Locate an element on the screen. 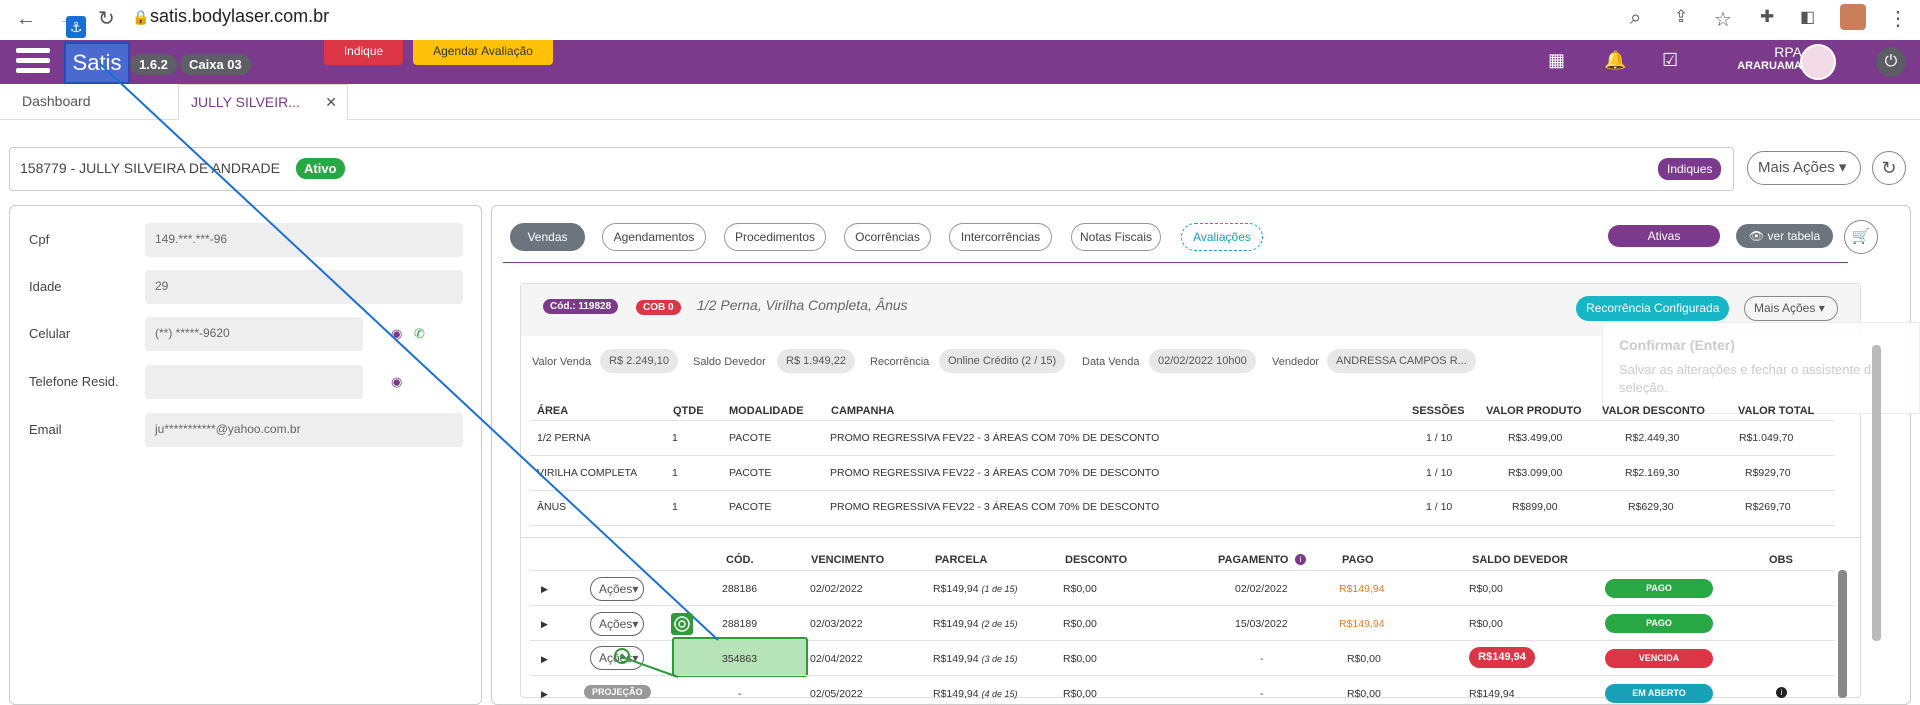 The width and height of the screenshot is (1920, 705). annotation-line is located at coordinates (650, 667).